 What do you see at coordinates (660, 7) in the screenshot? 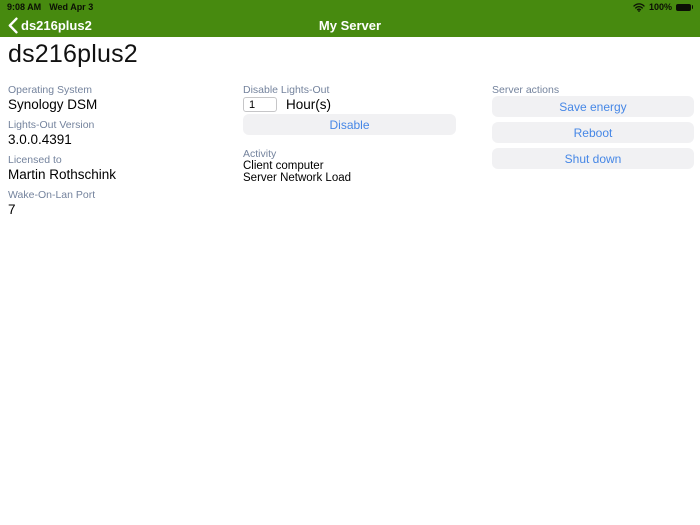
I see `battery-percent: 100%` at bounding box center [660, 7].